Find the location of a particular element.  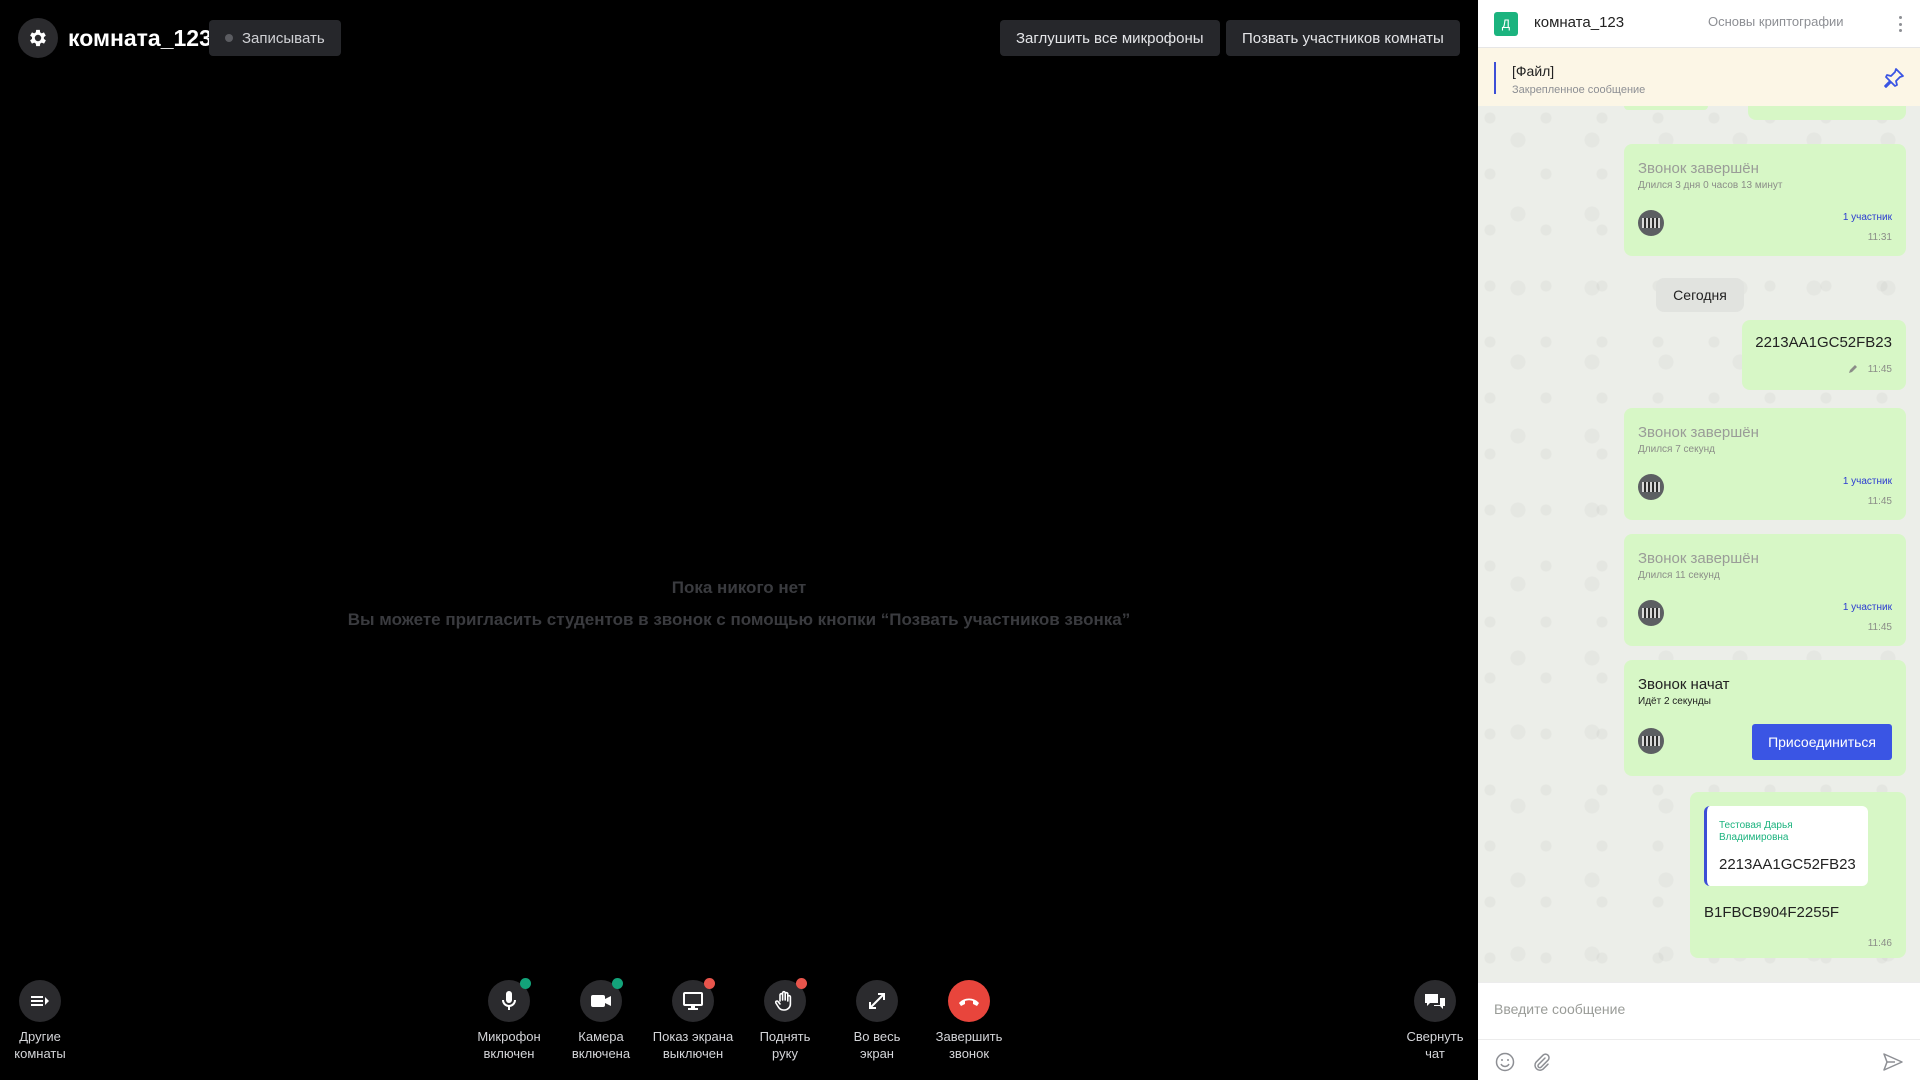

mic-label: Микрофон включен is located at coordinates (509, 1045).